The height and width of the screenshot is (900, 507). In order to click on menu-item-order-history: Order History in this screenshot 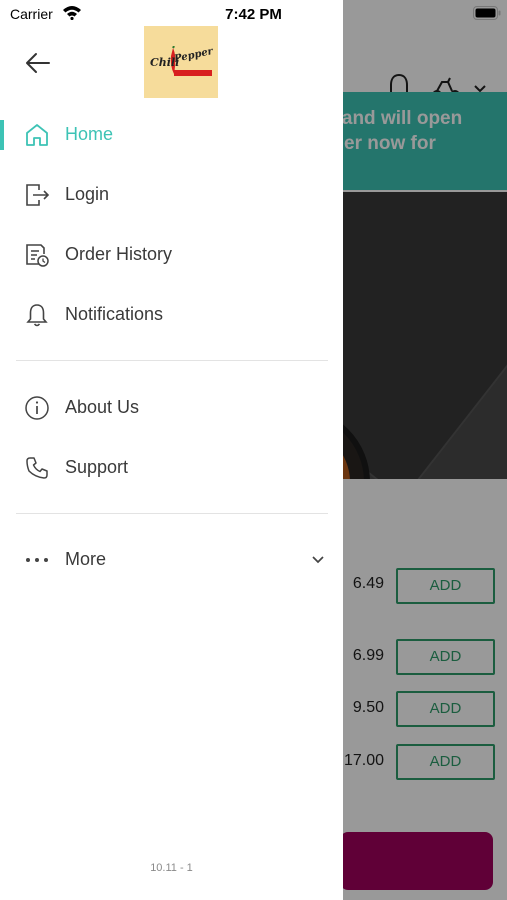, I will do `click(171, 255)`.